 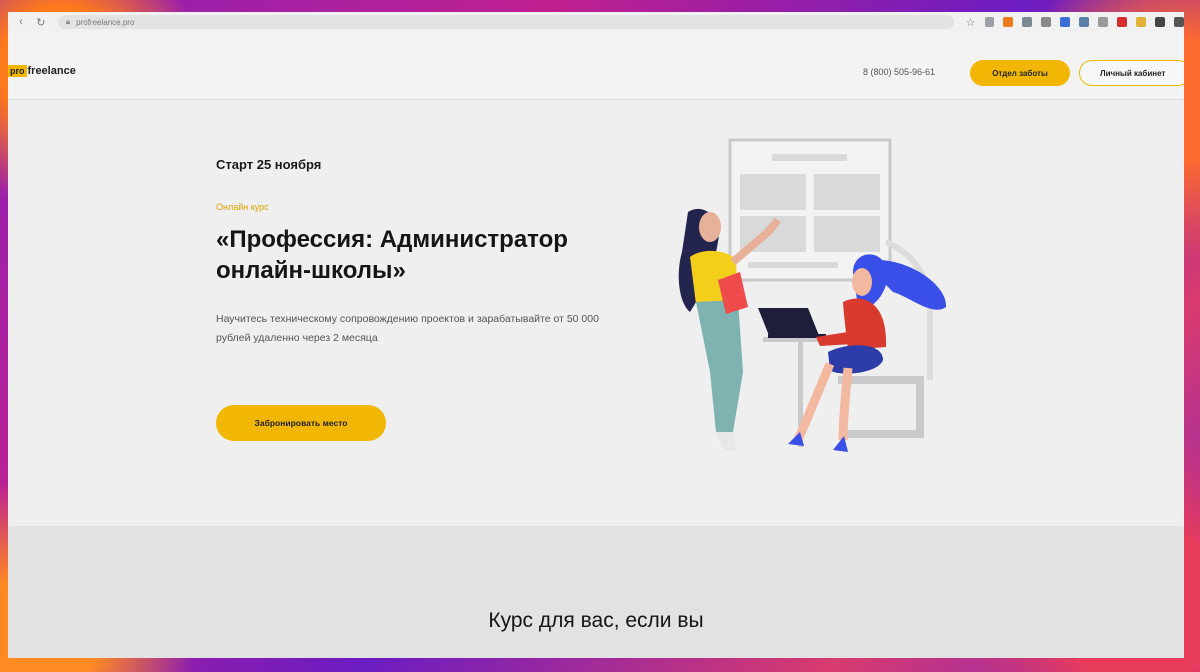 I want to click on hero-illustration, so click(x=812, y=295).